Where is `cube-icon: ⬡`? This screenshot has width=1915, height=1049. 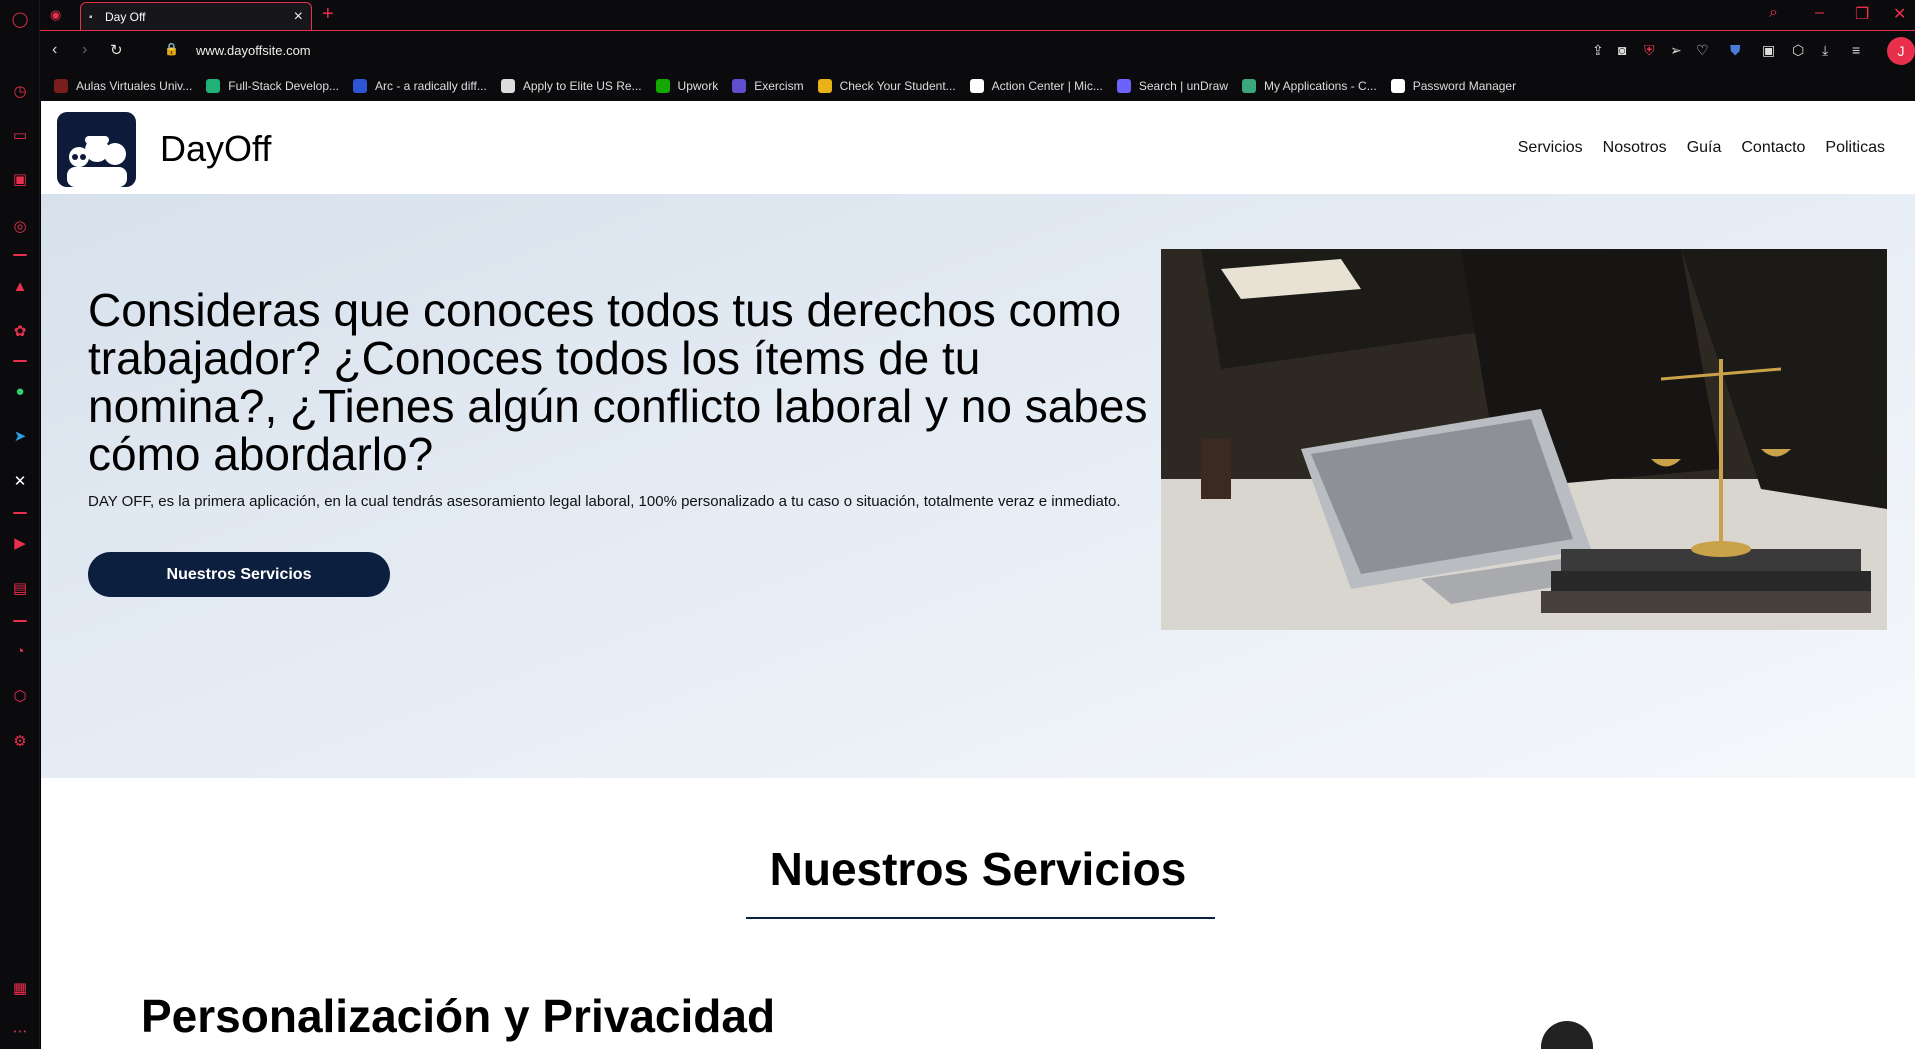 cube-icon: ⬡ is located at coordinates (1798, 50).